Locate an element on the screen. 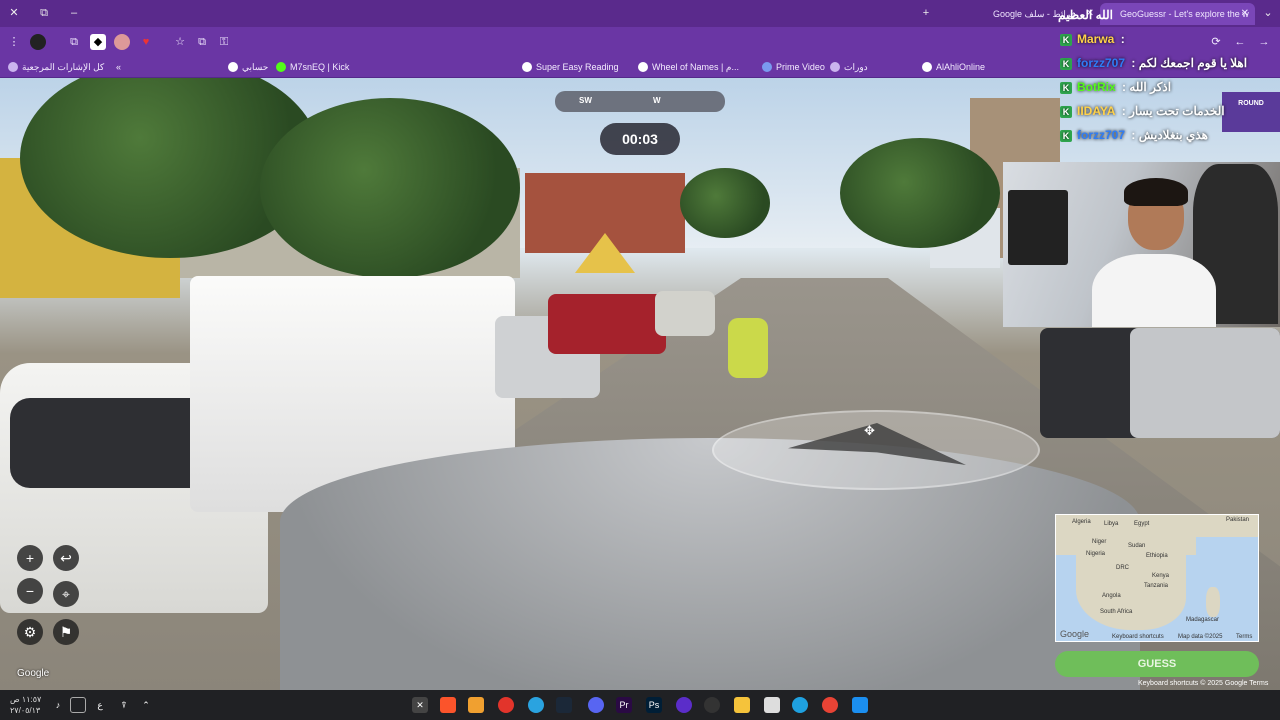 The image size is (1280, 720). chat-message: Kforzz707 : هذي بنغلاديش is located at coordinates (1170, 140).